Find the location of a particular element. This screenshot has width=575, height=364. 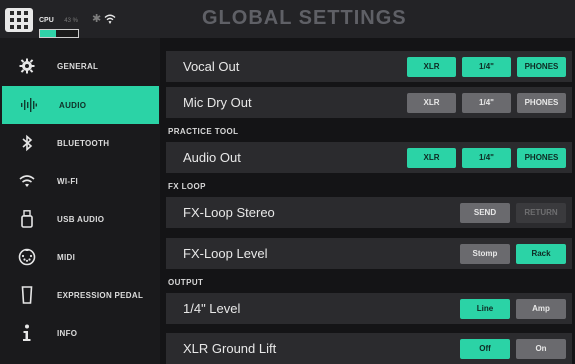

cpu-bar is located at coordinates (59, 33).